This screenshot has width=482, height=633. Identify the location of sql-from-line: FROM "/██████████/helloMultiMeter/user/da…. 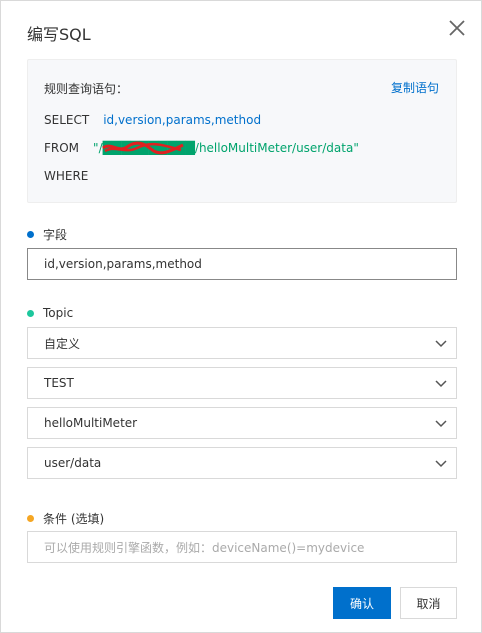
(201, 148).